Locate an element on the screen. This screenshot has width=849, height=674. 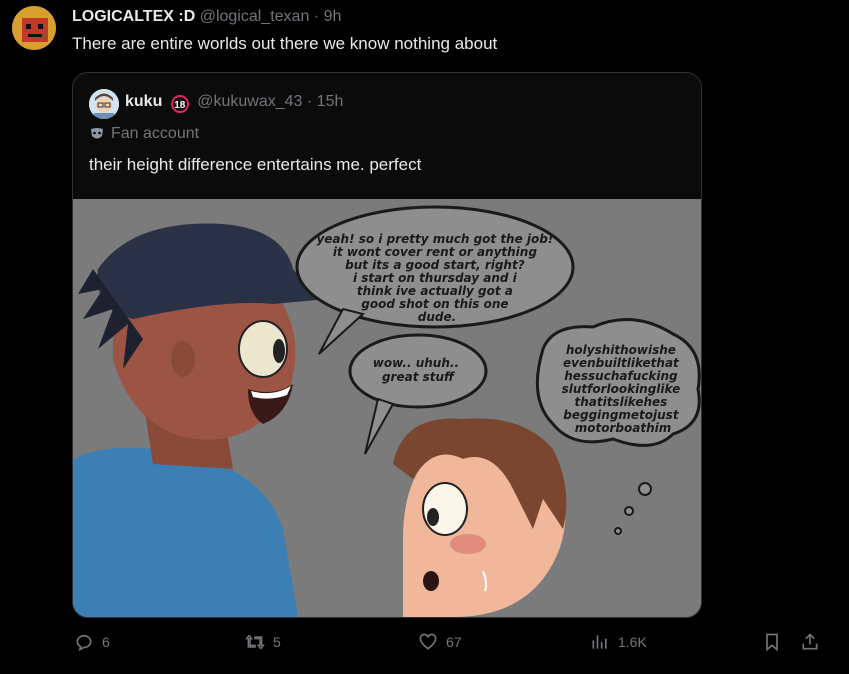
like-button: 67 is located at coordinates (440, 642).